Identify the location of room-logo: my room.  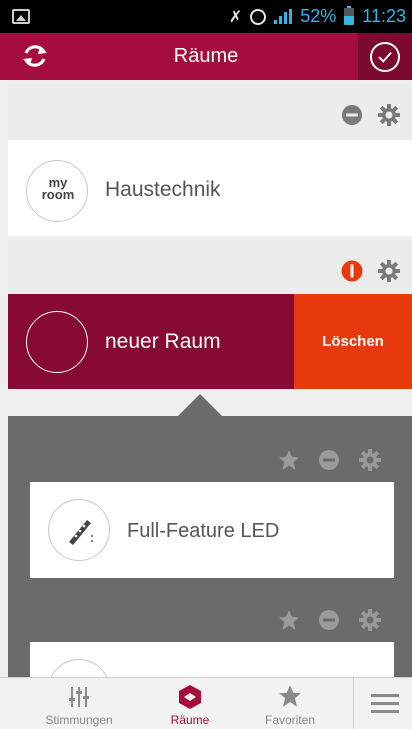
(57, 191).